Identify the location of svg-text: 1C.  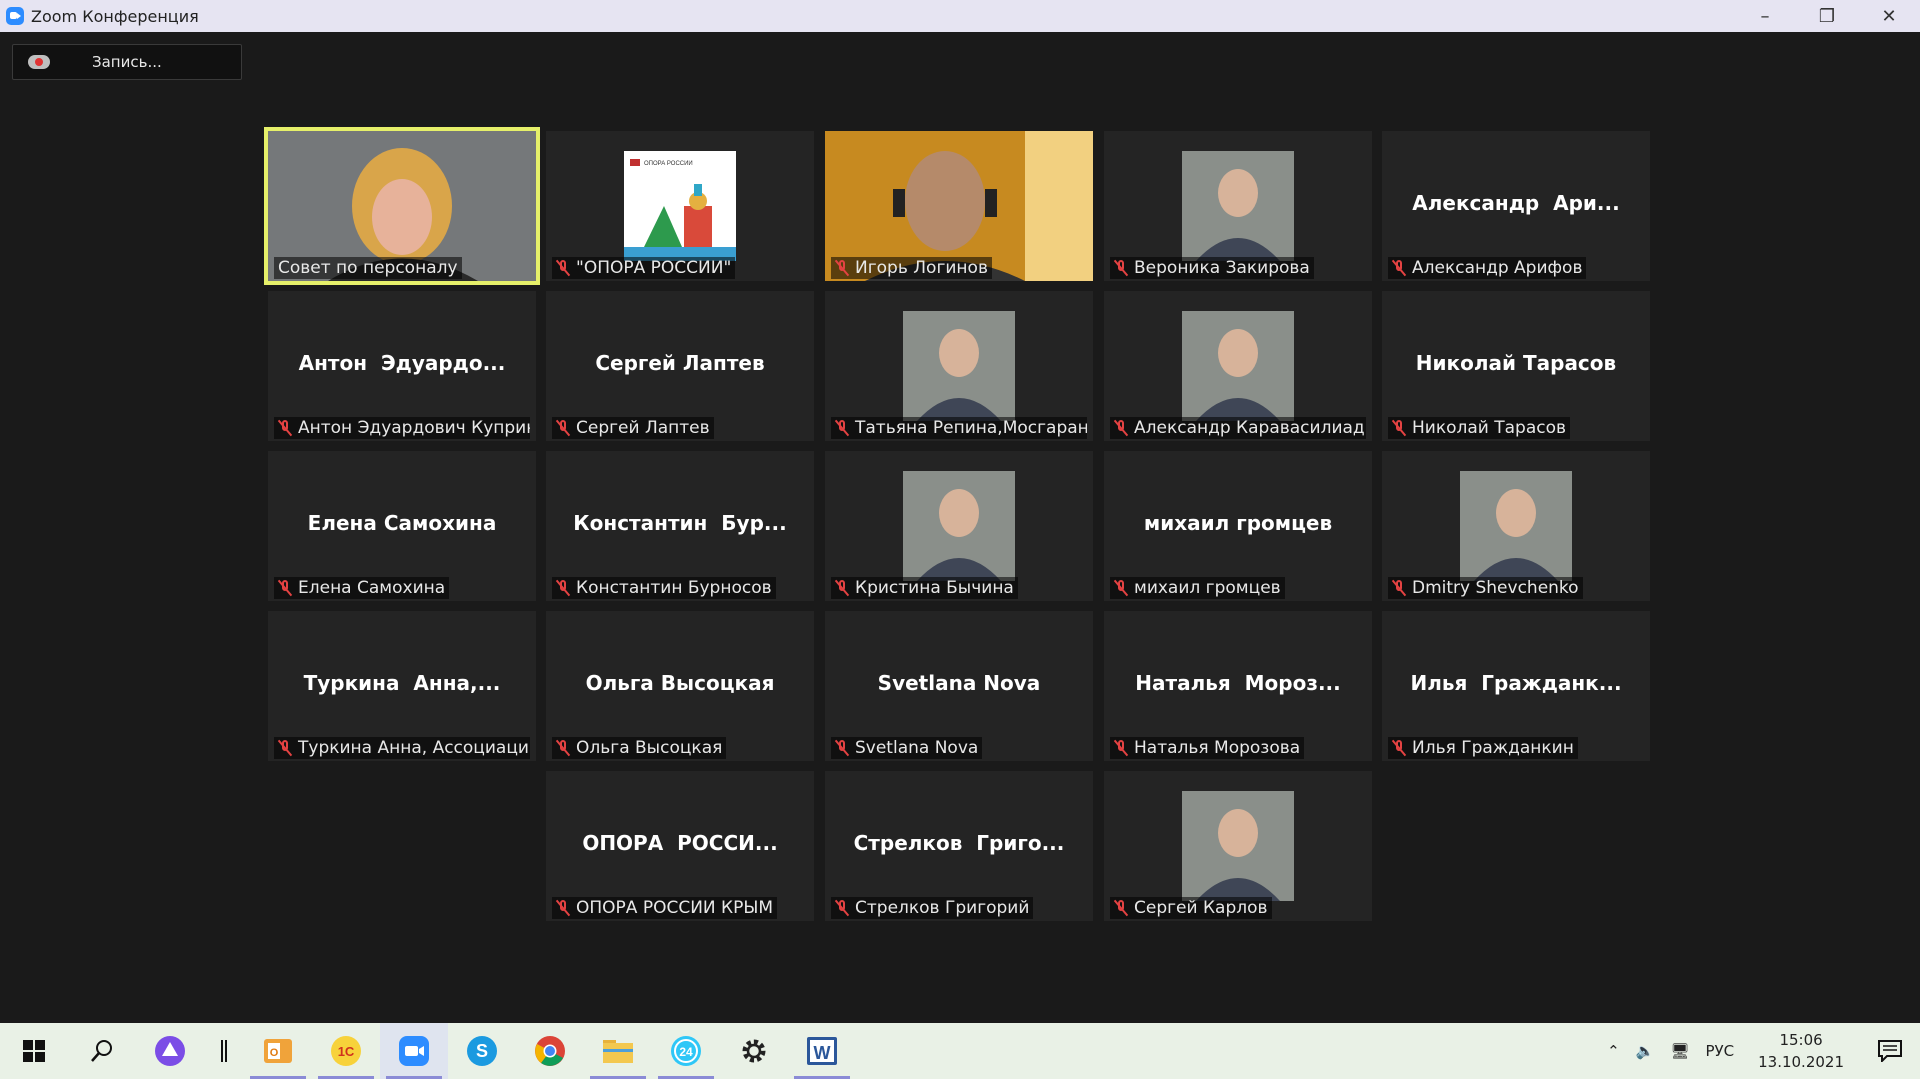
(346, 1051).